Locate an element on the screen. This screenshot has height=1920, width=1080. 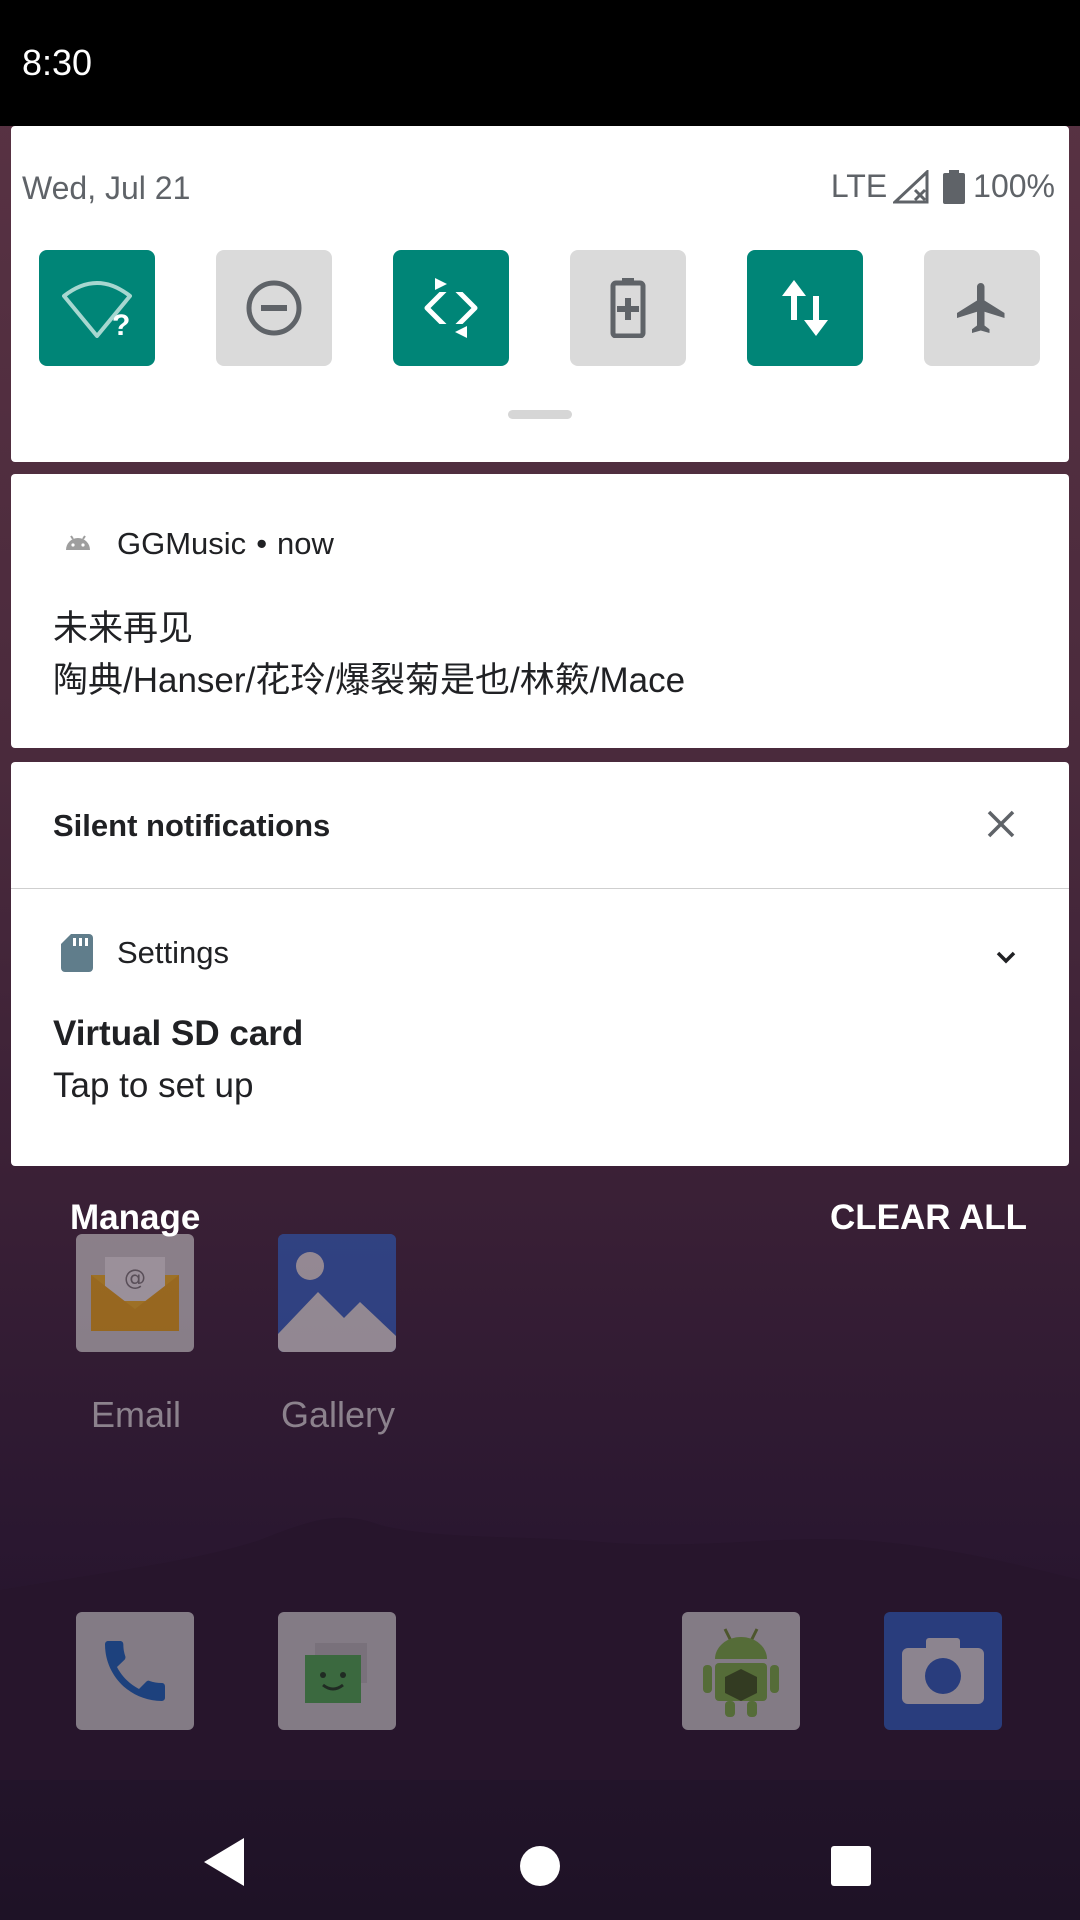
airplane-mode-tile is located at coordinates (982, 308).